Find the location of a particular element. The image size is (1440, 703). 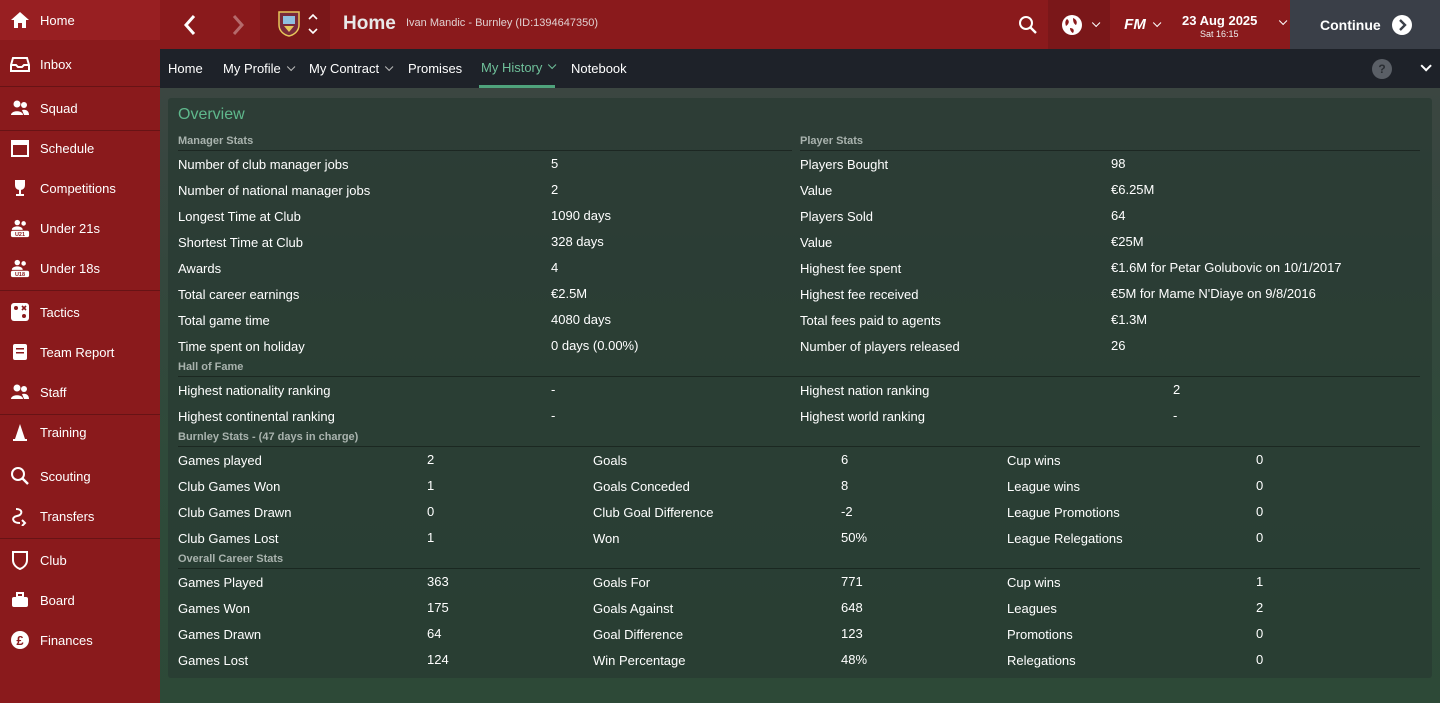

manager-stat-label: Shortest Time at Club is located at coordinates (240, 242).